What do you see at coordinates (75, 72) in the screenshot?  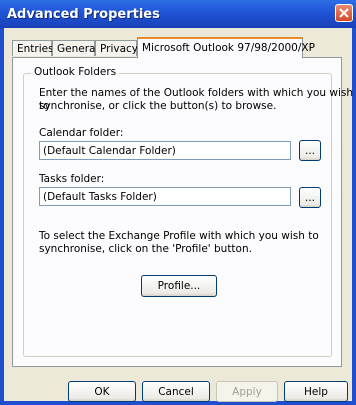 I see `group-label: Outlook Folders` at bounding box center [75, 72].